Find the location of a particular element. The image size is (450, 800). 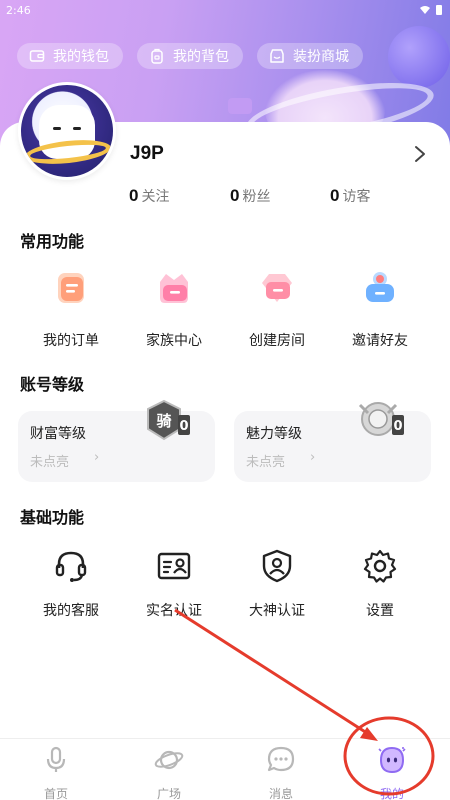

wealth-level-card: 财富等级 未点亮 › 骑 0 is located at coordinates (116, 440).